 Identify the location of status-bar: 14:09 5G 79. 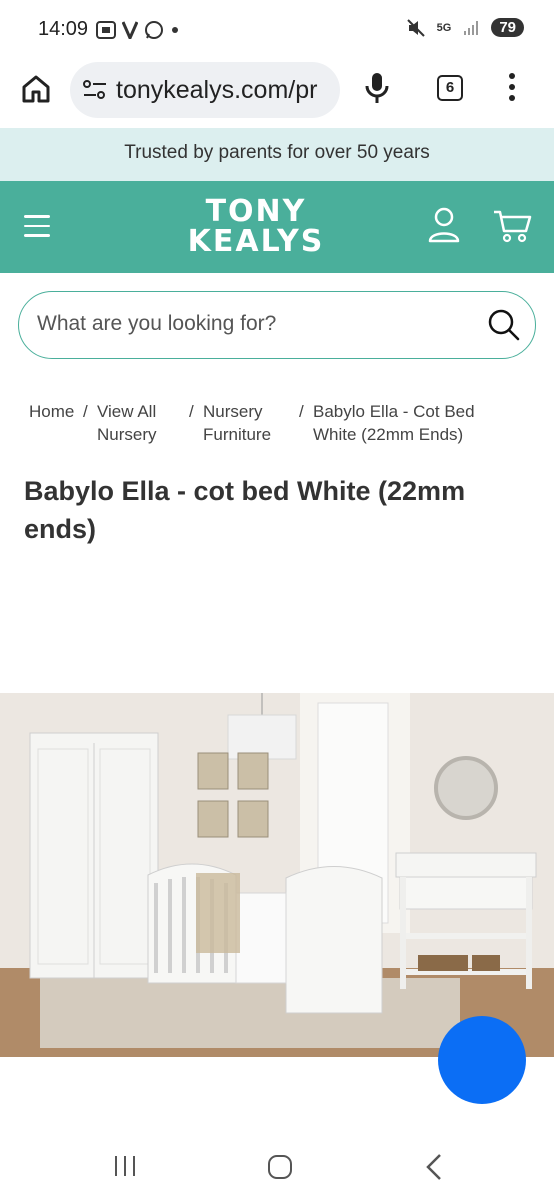
(277, 29).